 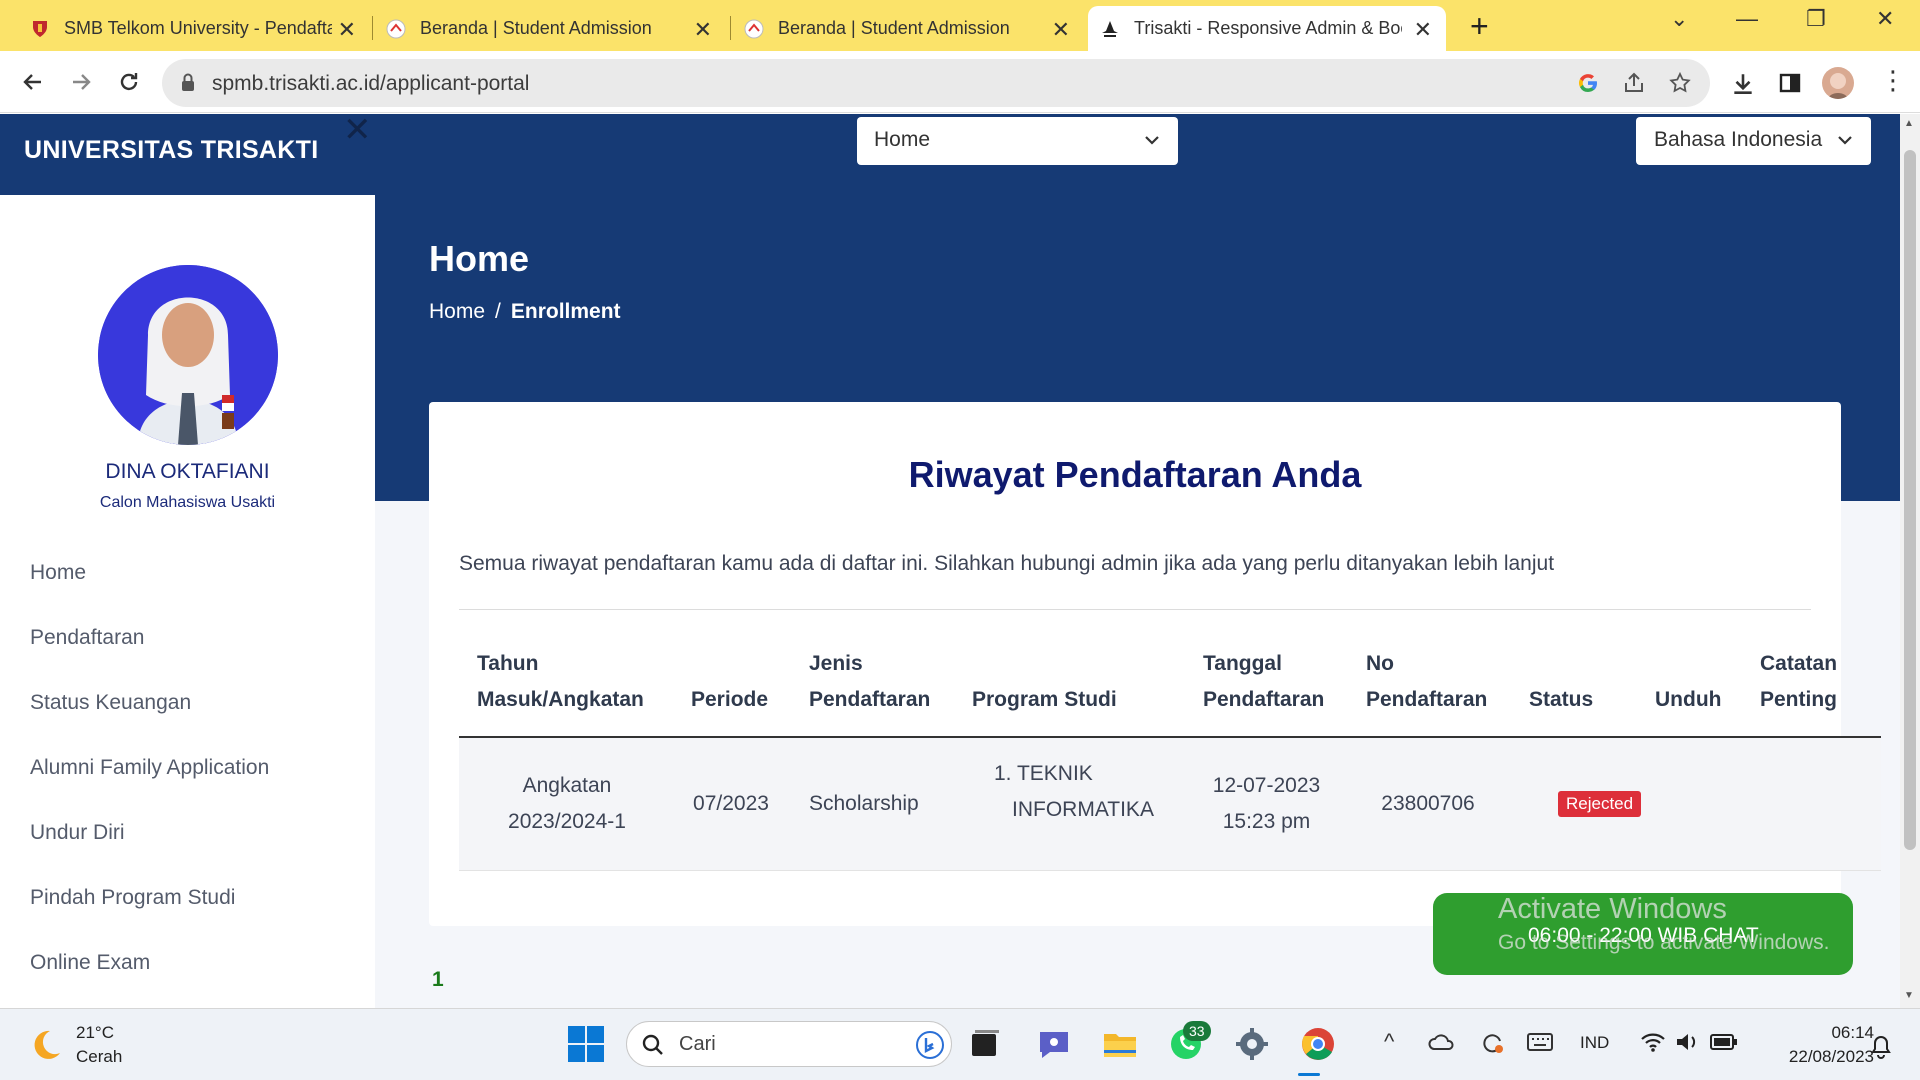 What do you see at coordinates (586, 1044) in the screenshot?
I see `windows-start-icon` at bounding box center [586, 1044].